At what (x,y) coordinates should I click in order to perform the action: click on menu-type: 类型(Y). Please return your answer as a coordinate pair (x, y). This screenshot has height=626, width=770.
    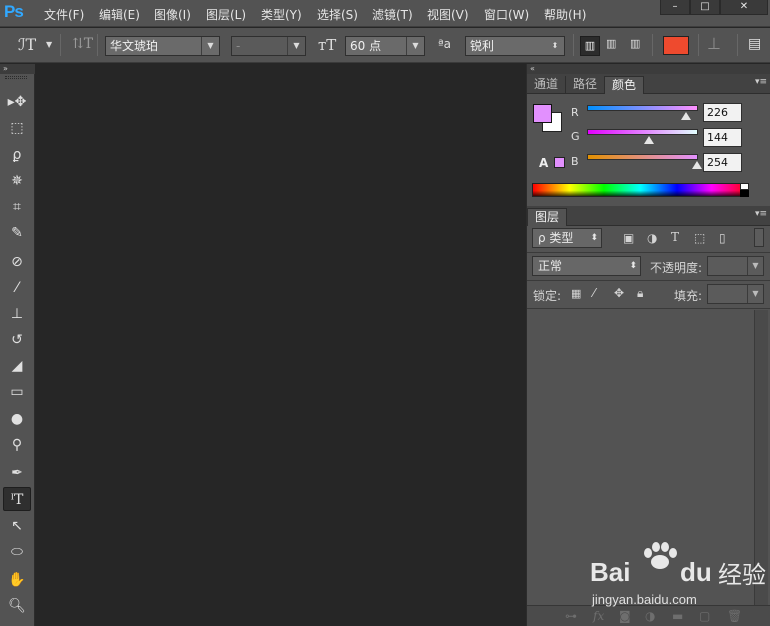
    Looking at the image, I should click on (281, 14).